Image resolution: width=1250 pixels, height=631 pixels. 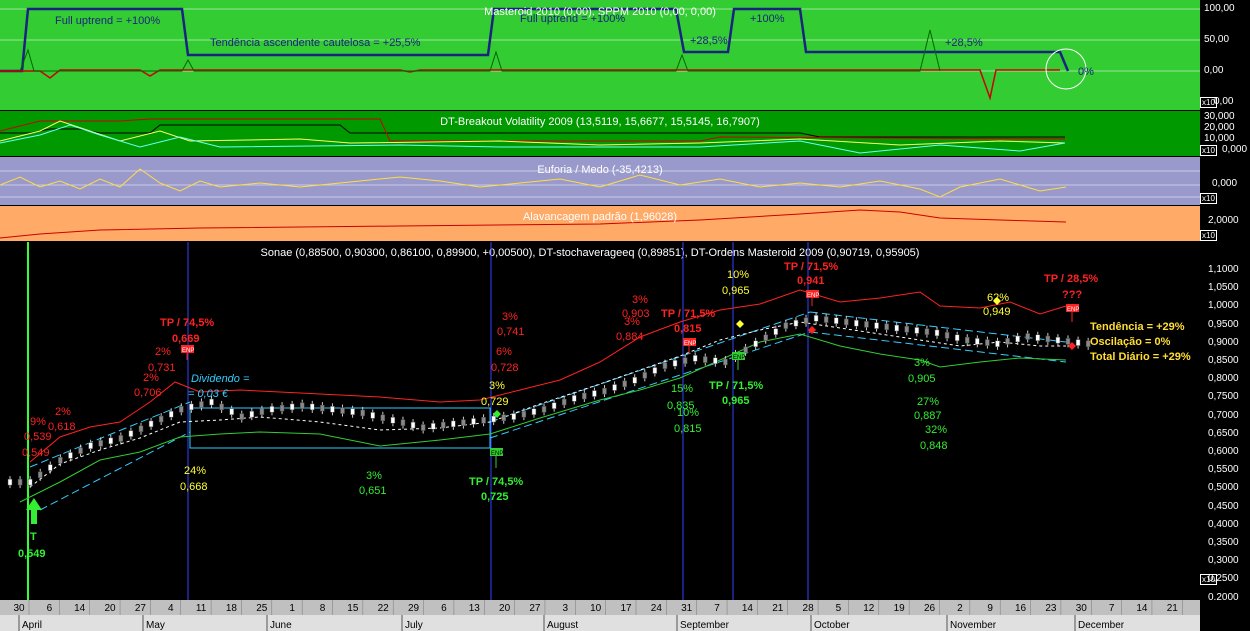 I want to click on axis-day-label: 9, so click(x=990, y=608).